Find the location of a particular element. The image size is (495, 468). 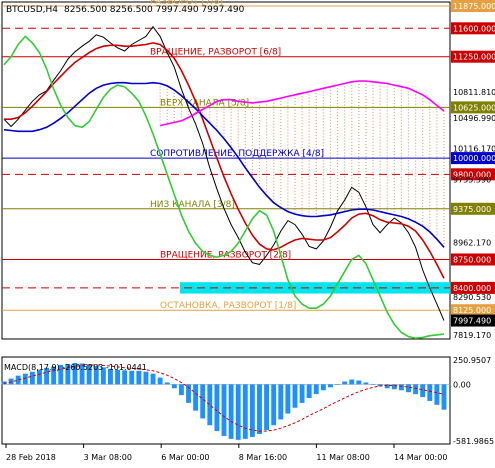

level-price-tag-text: 10000.000 is located at coordinates (474, 158).